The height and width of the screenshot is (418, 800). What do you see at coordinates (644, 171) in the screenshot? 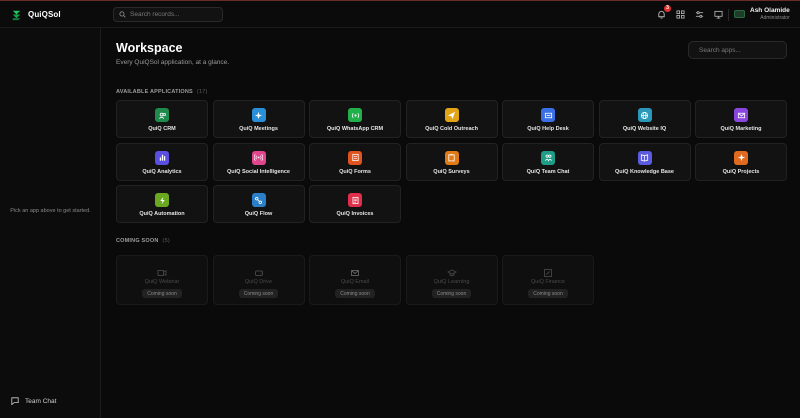
I see `app-card-label: QuiQ Knowledge Base` at bounding box center [644, 171].